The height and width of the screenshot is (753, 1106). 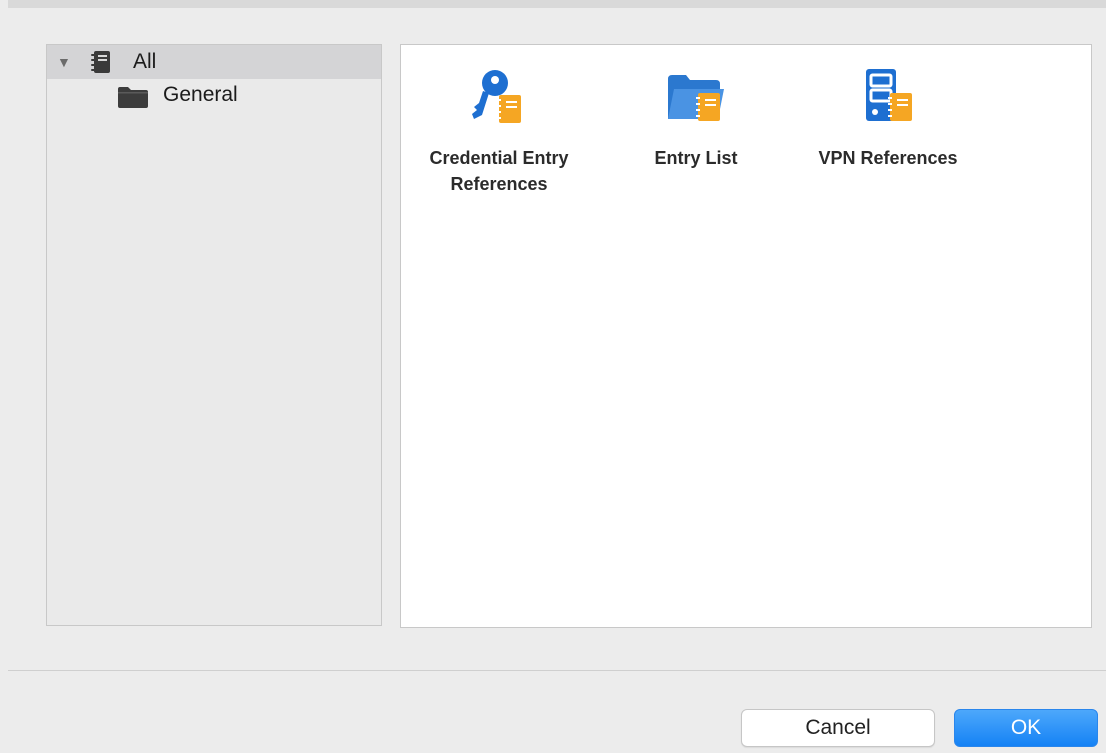 I want to click on ok-button: OK, so click(x=1026, y=728).